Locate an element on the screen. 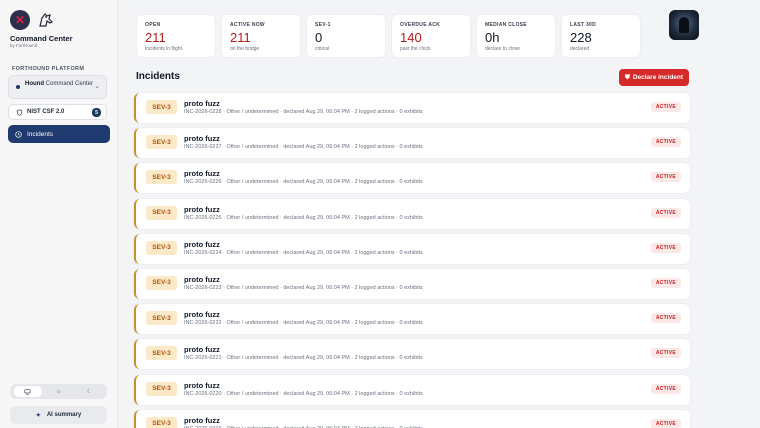  stat-card: ACTIVE NOW 211 on the bridge is located at coordinates (261, 36).